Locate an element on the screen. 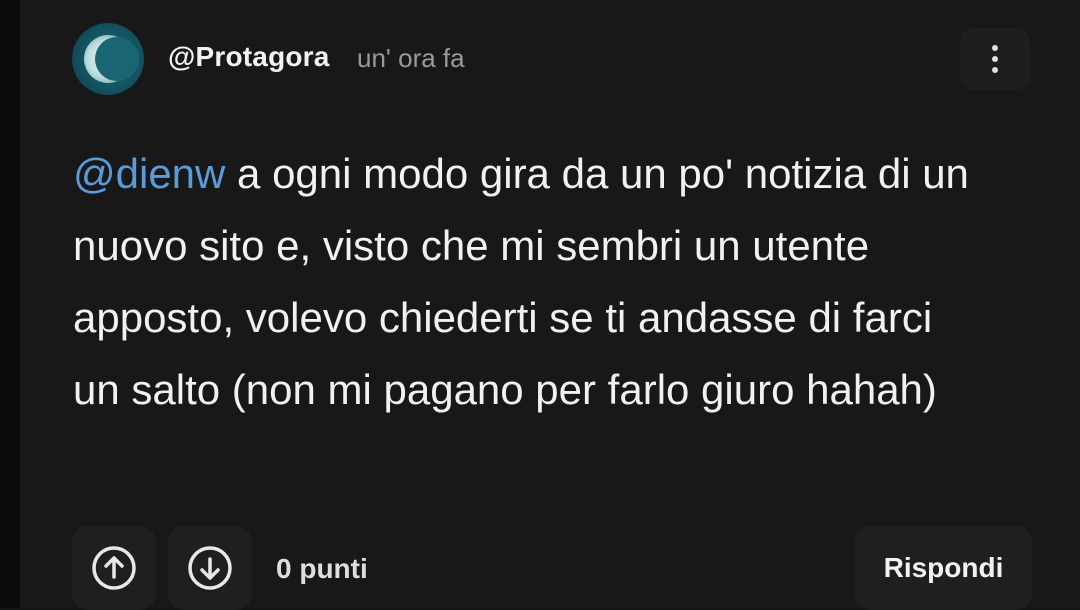 The width and height of the screenshot is (1080, 610). arrow-down-circle-icon is located at coordinates (210, 568).